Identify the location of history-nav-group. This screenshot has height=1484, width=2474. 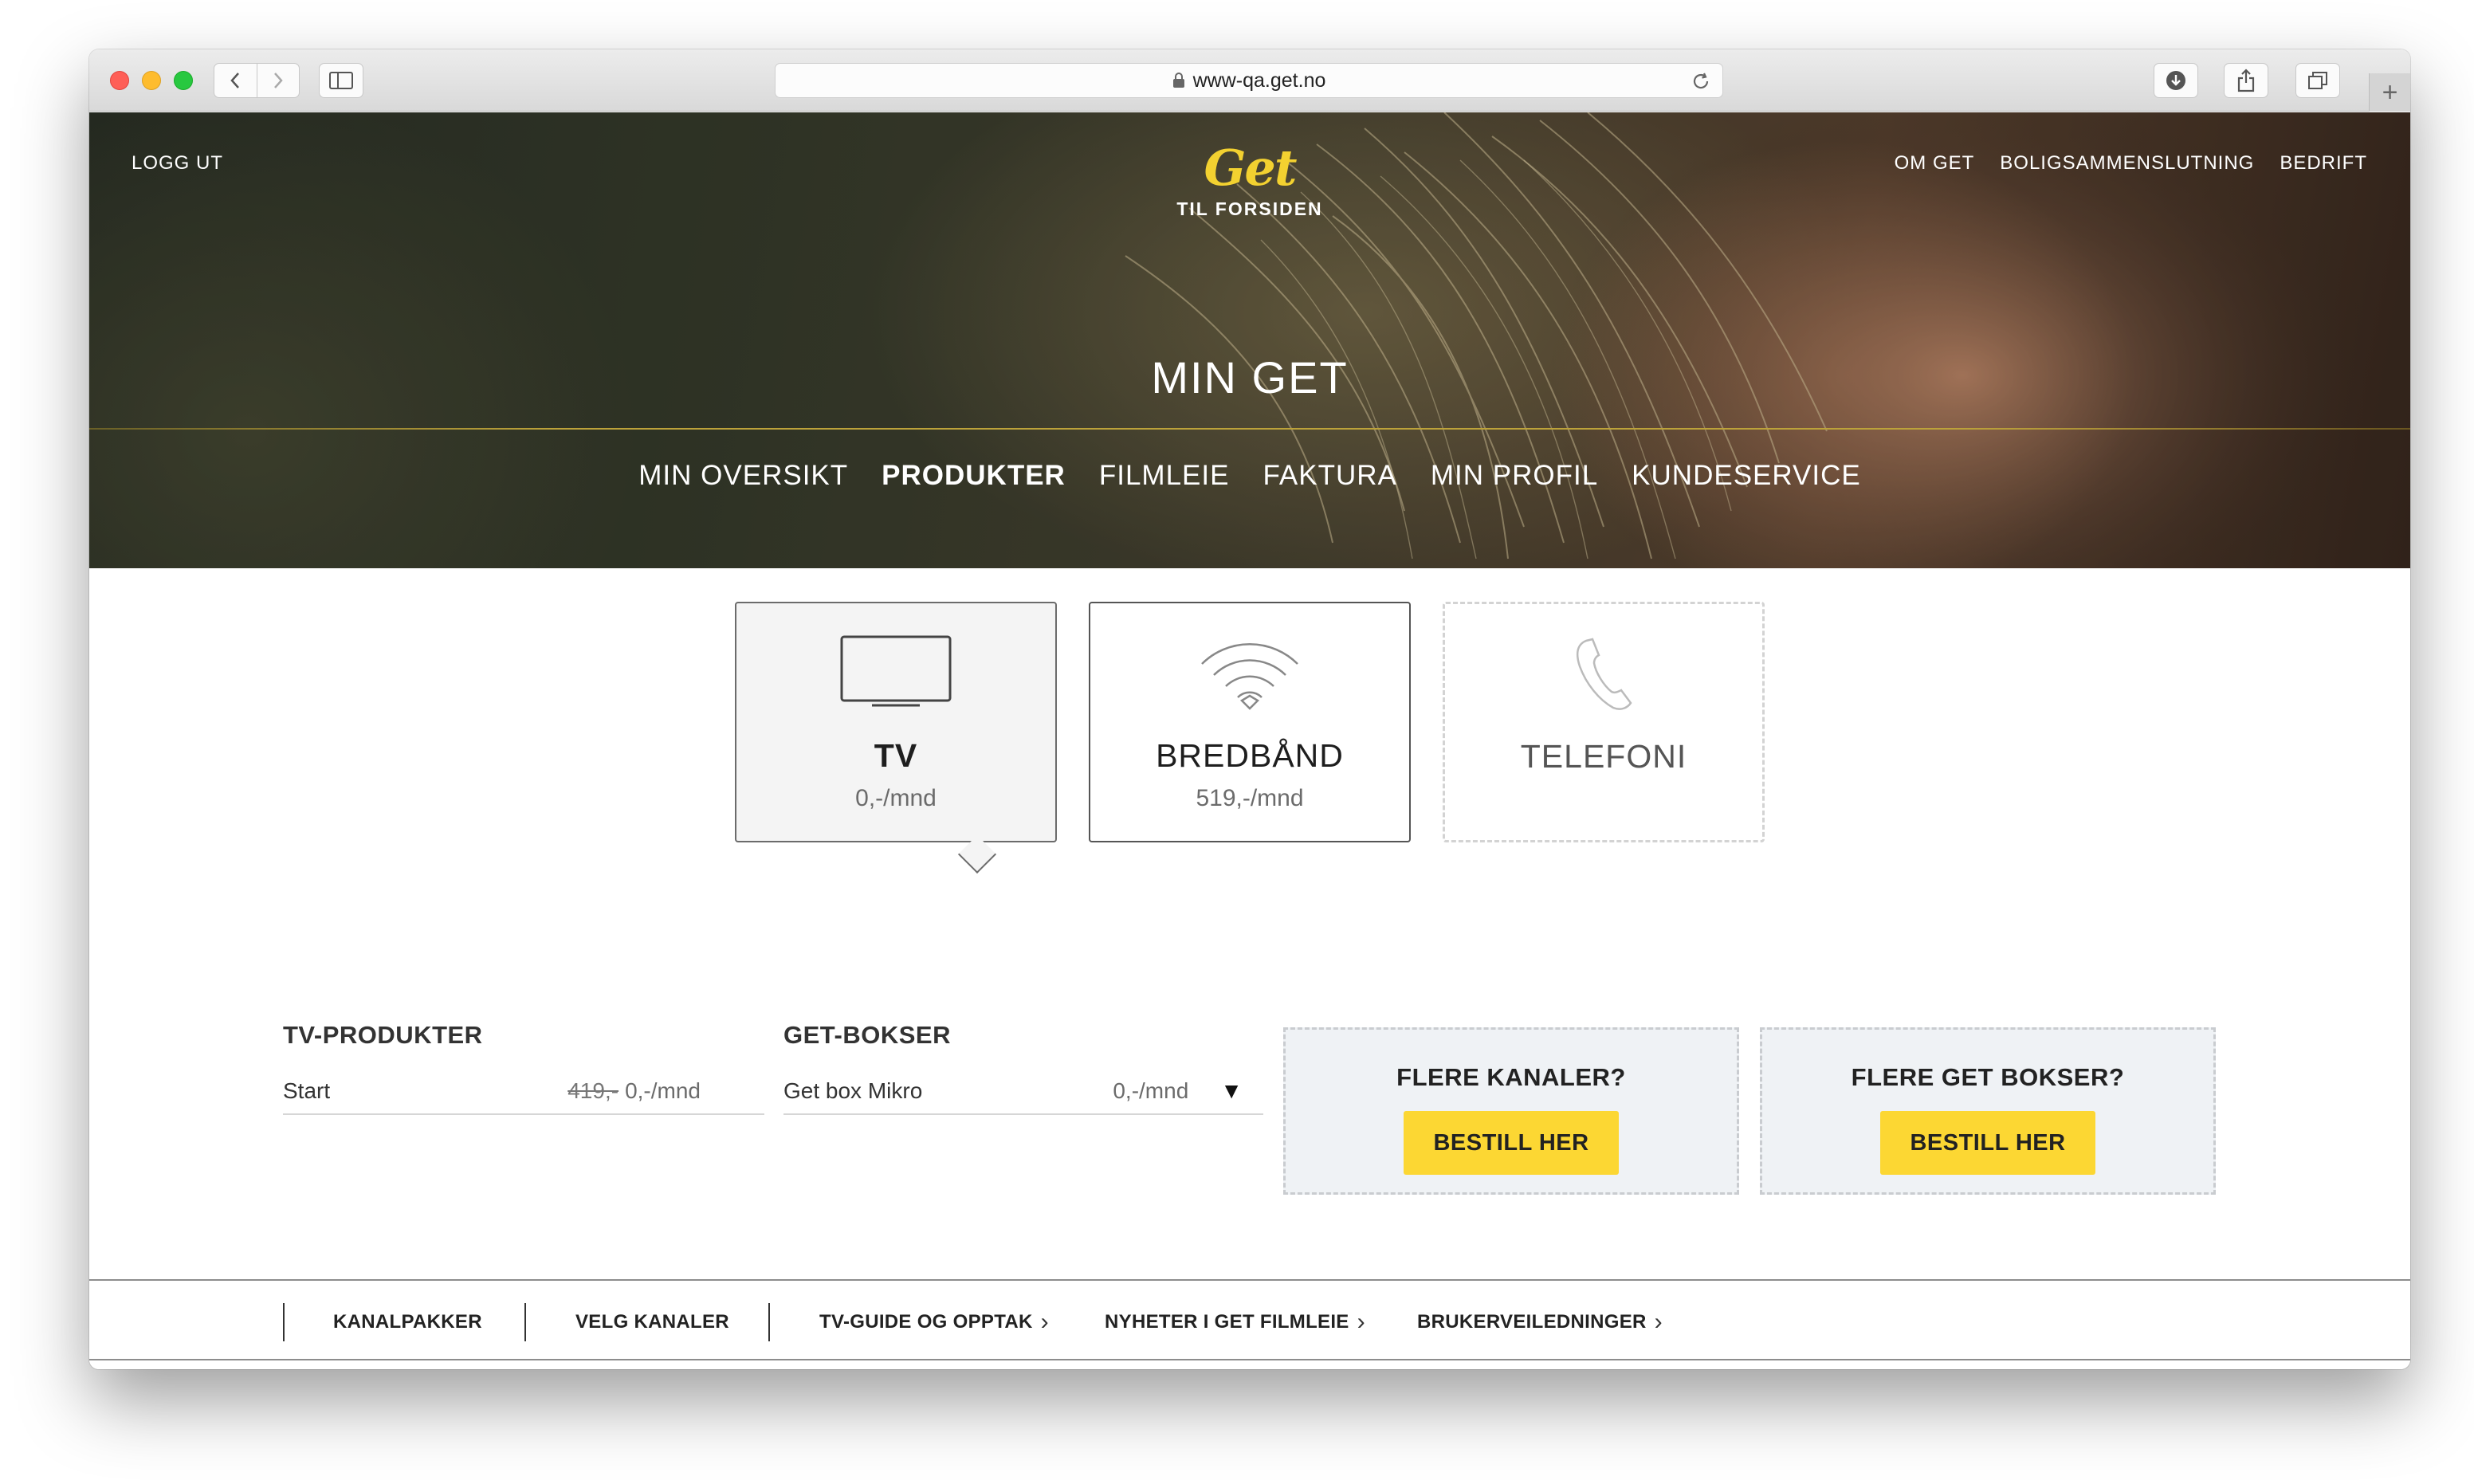
(257, 80).